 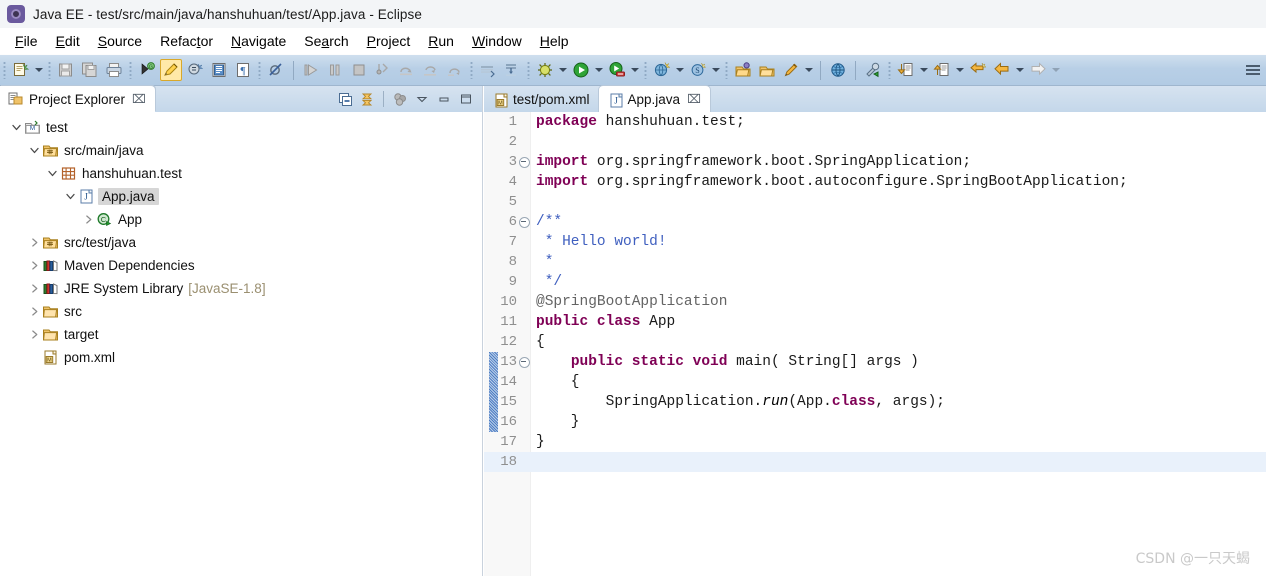 What do you see at coordinates (875, 302) in the screenshot?
I see `code-line-10: 10 @SpringBootApplication` at bounding box center [875, 302].